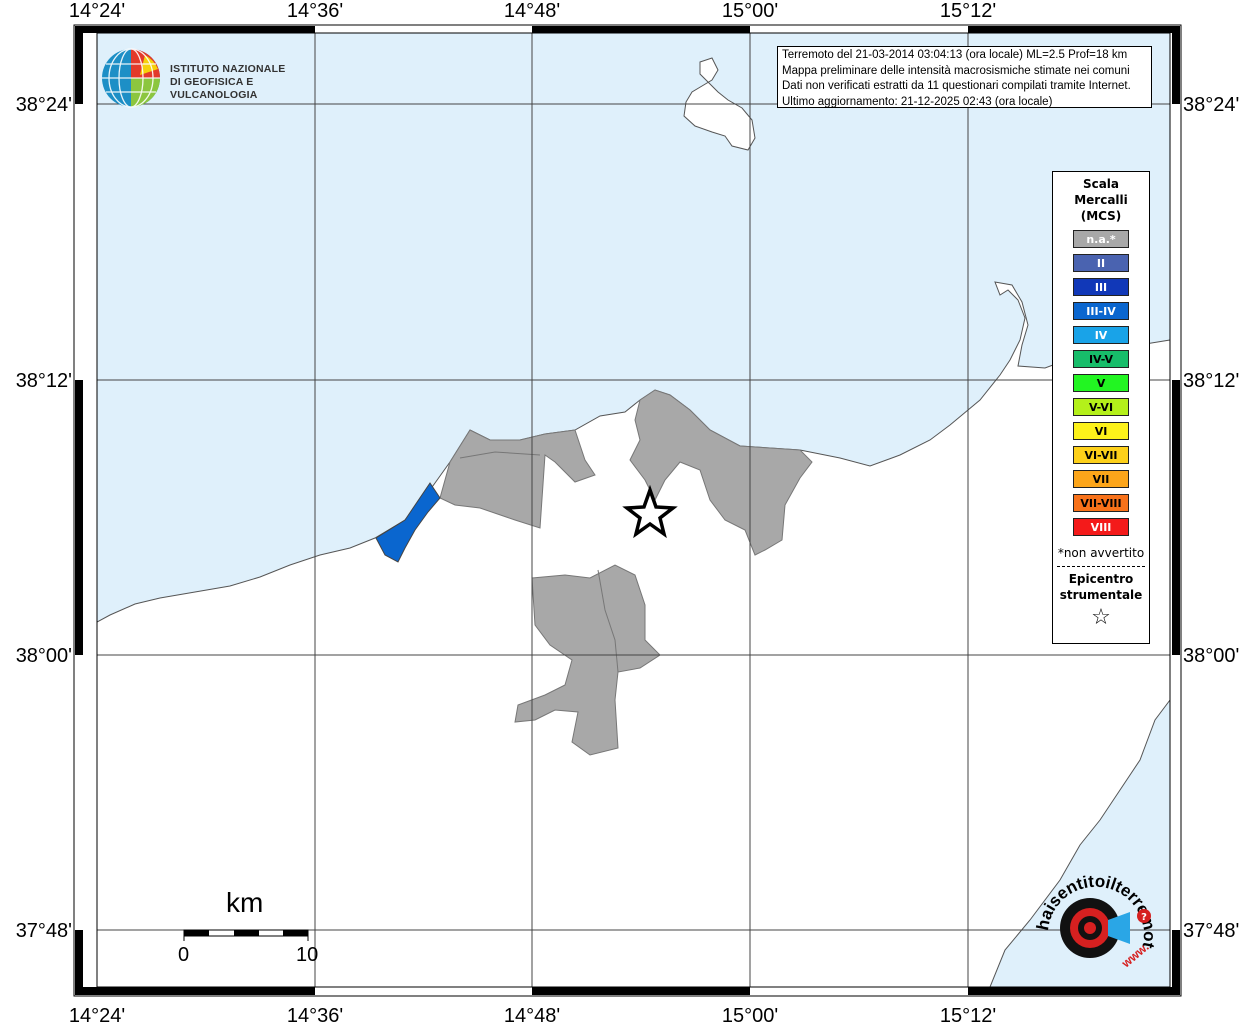 The width and height of the screenshot is (1254, 1028). I want to click on ingv-globe-icon, so click(131, 78).